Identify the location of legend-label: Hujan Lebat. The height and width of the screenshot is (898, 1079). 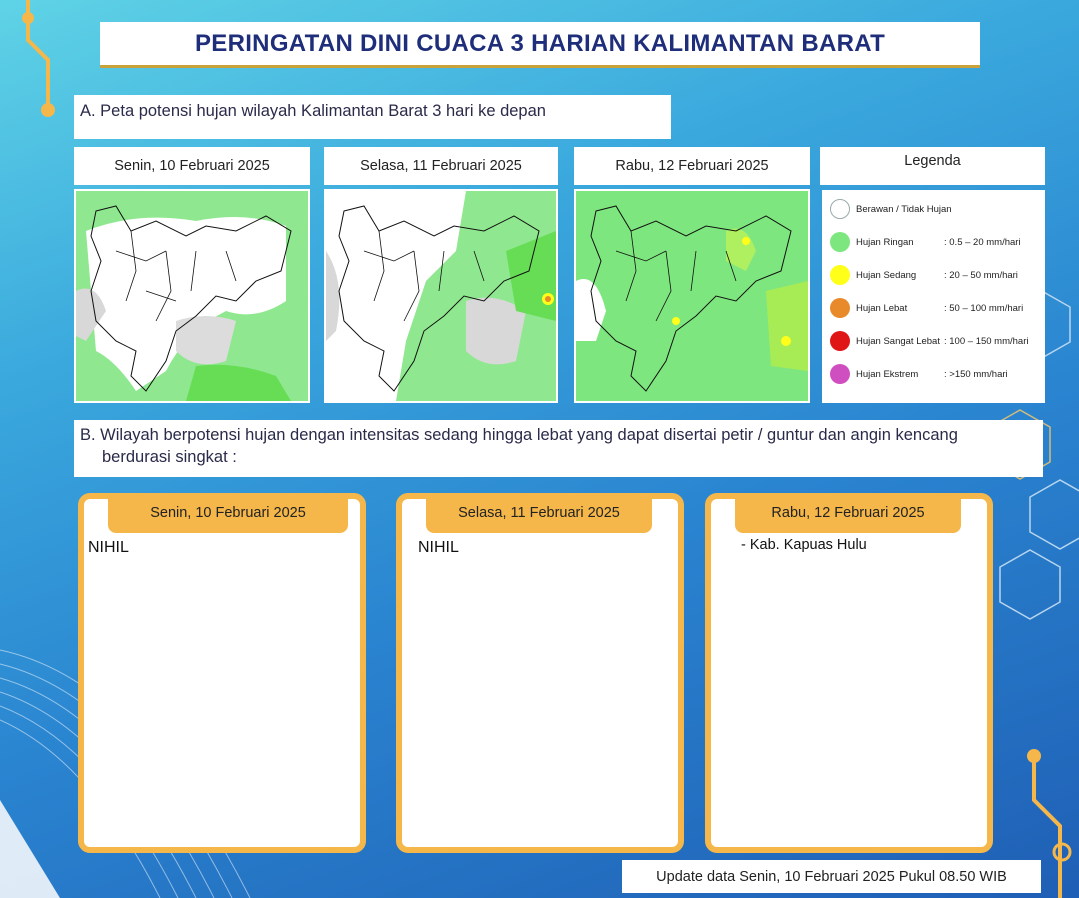
(882, 308).